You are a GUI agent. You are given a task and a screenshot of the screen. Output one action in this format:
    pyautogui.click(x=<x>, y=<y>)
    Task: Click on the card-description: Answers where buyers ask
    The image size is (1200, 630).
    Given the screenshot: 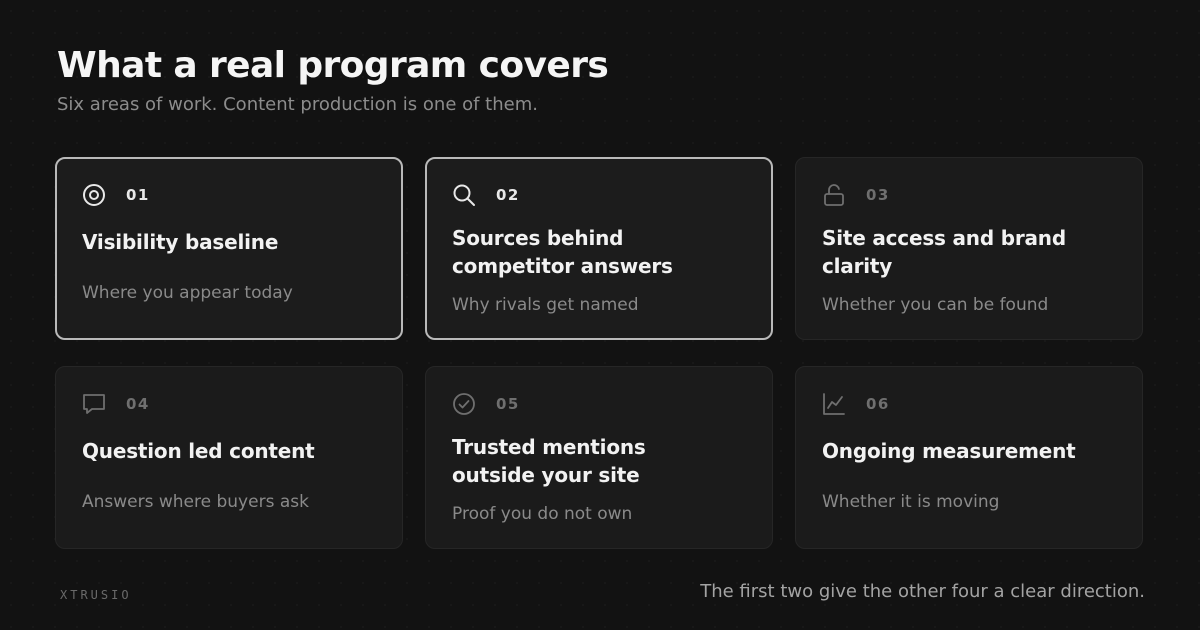 What is the action you would take?
    pyautogui.click(x=195, y=502)
    